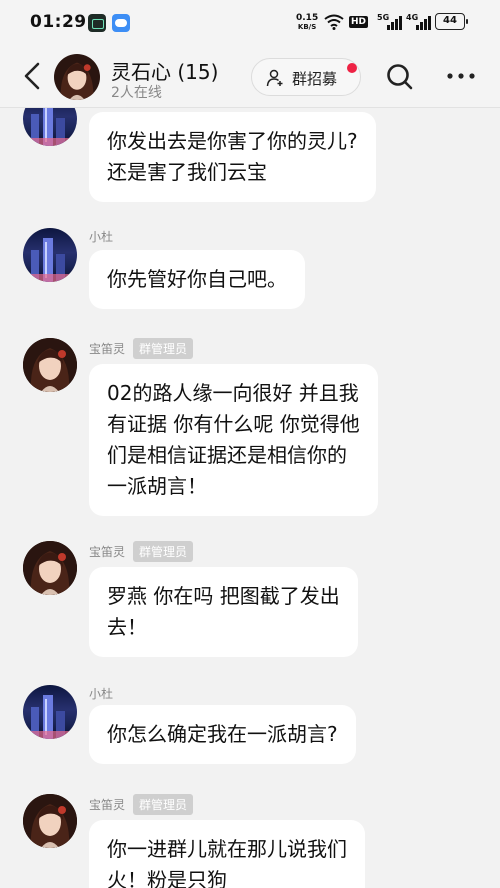  What do you see at coordinates (136, 93) in the screenshot?
I see `online-count: 2人在线` at bounding box center [136, 93].